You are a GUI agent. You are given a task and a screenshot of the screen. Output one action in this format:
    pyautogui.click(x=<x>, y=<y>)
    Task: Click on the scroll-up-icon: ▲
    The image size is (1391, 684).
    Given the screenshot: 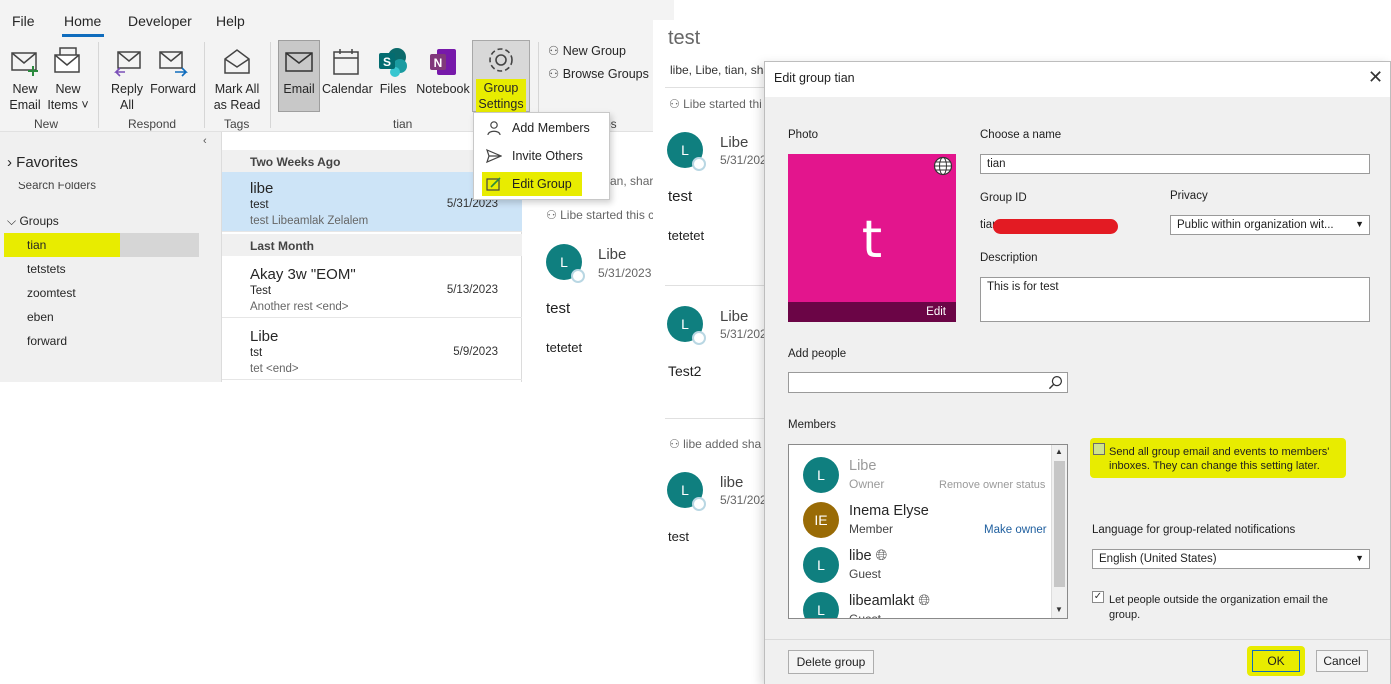 What is the action you would take?
    pyautogui.click(x=1059, y=451)
    